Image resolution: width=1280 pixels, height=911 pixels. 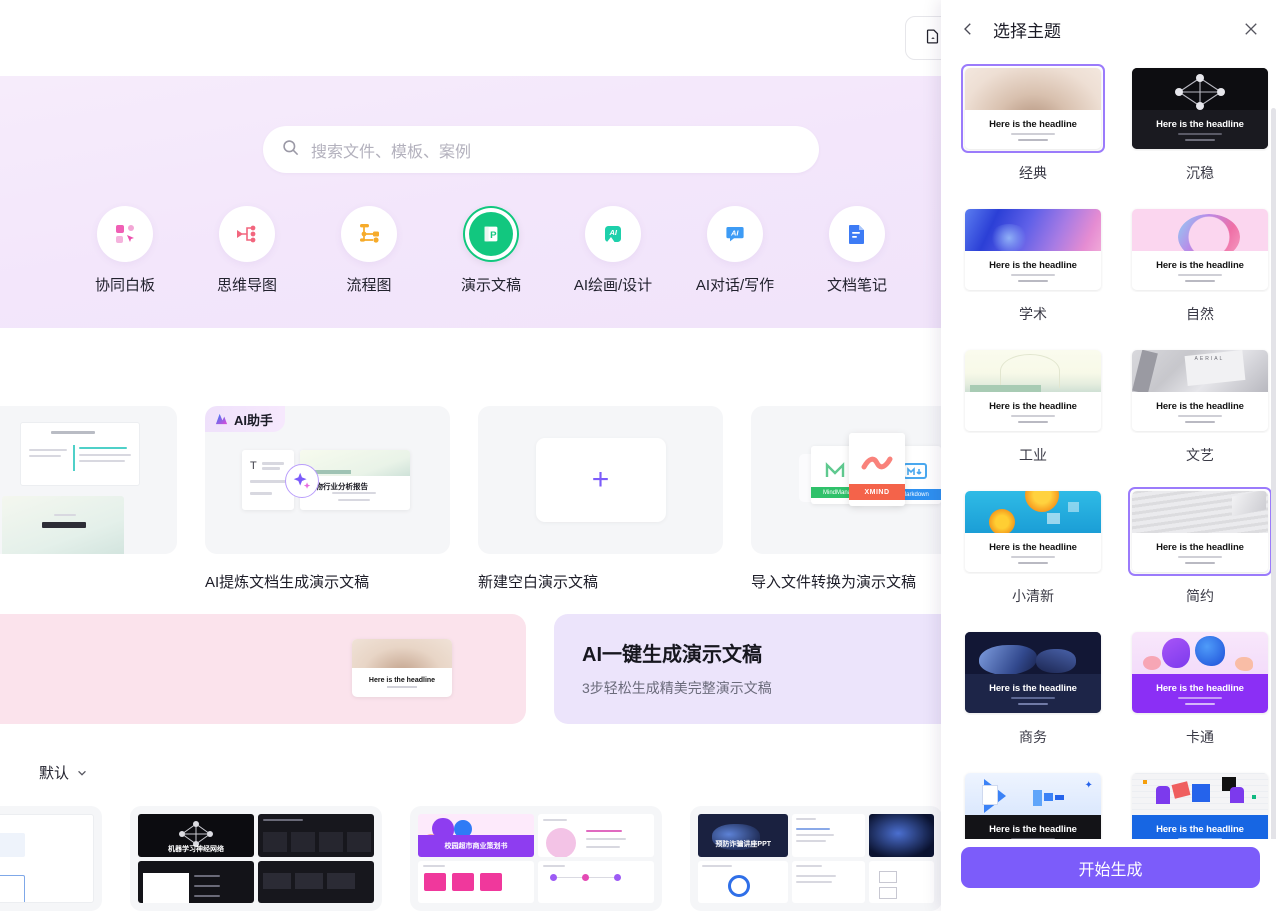 I want to click on svg-text: P, so click(x=493, y=235).